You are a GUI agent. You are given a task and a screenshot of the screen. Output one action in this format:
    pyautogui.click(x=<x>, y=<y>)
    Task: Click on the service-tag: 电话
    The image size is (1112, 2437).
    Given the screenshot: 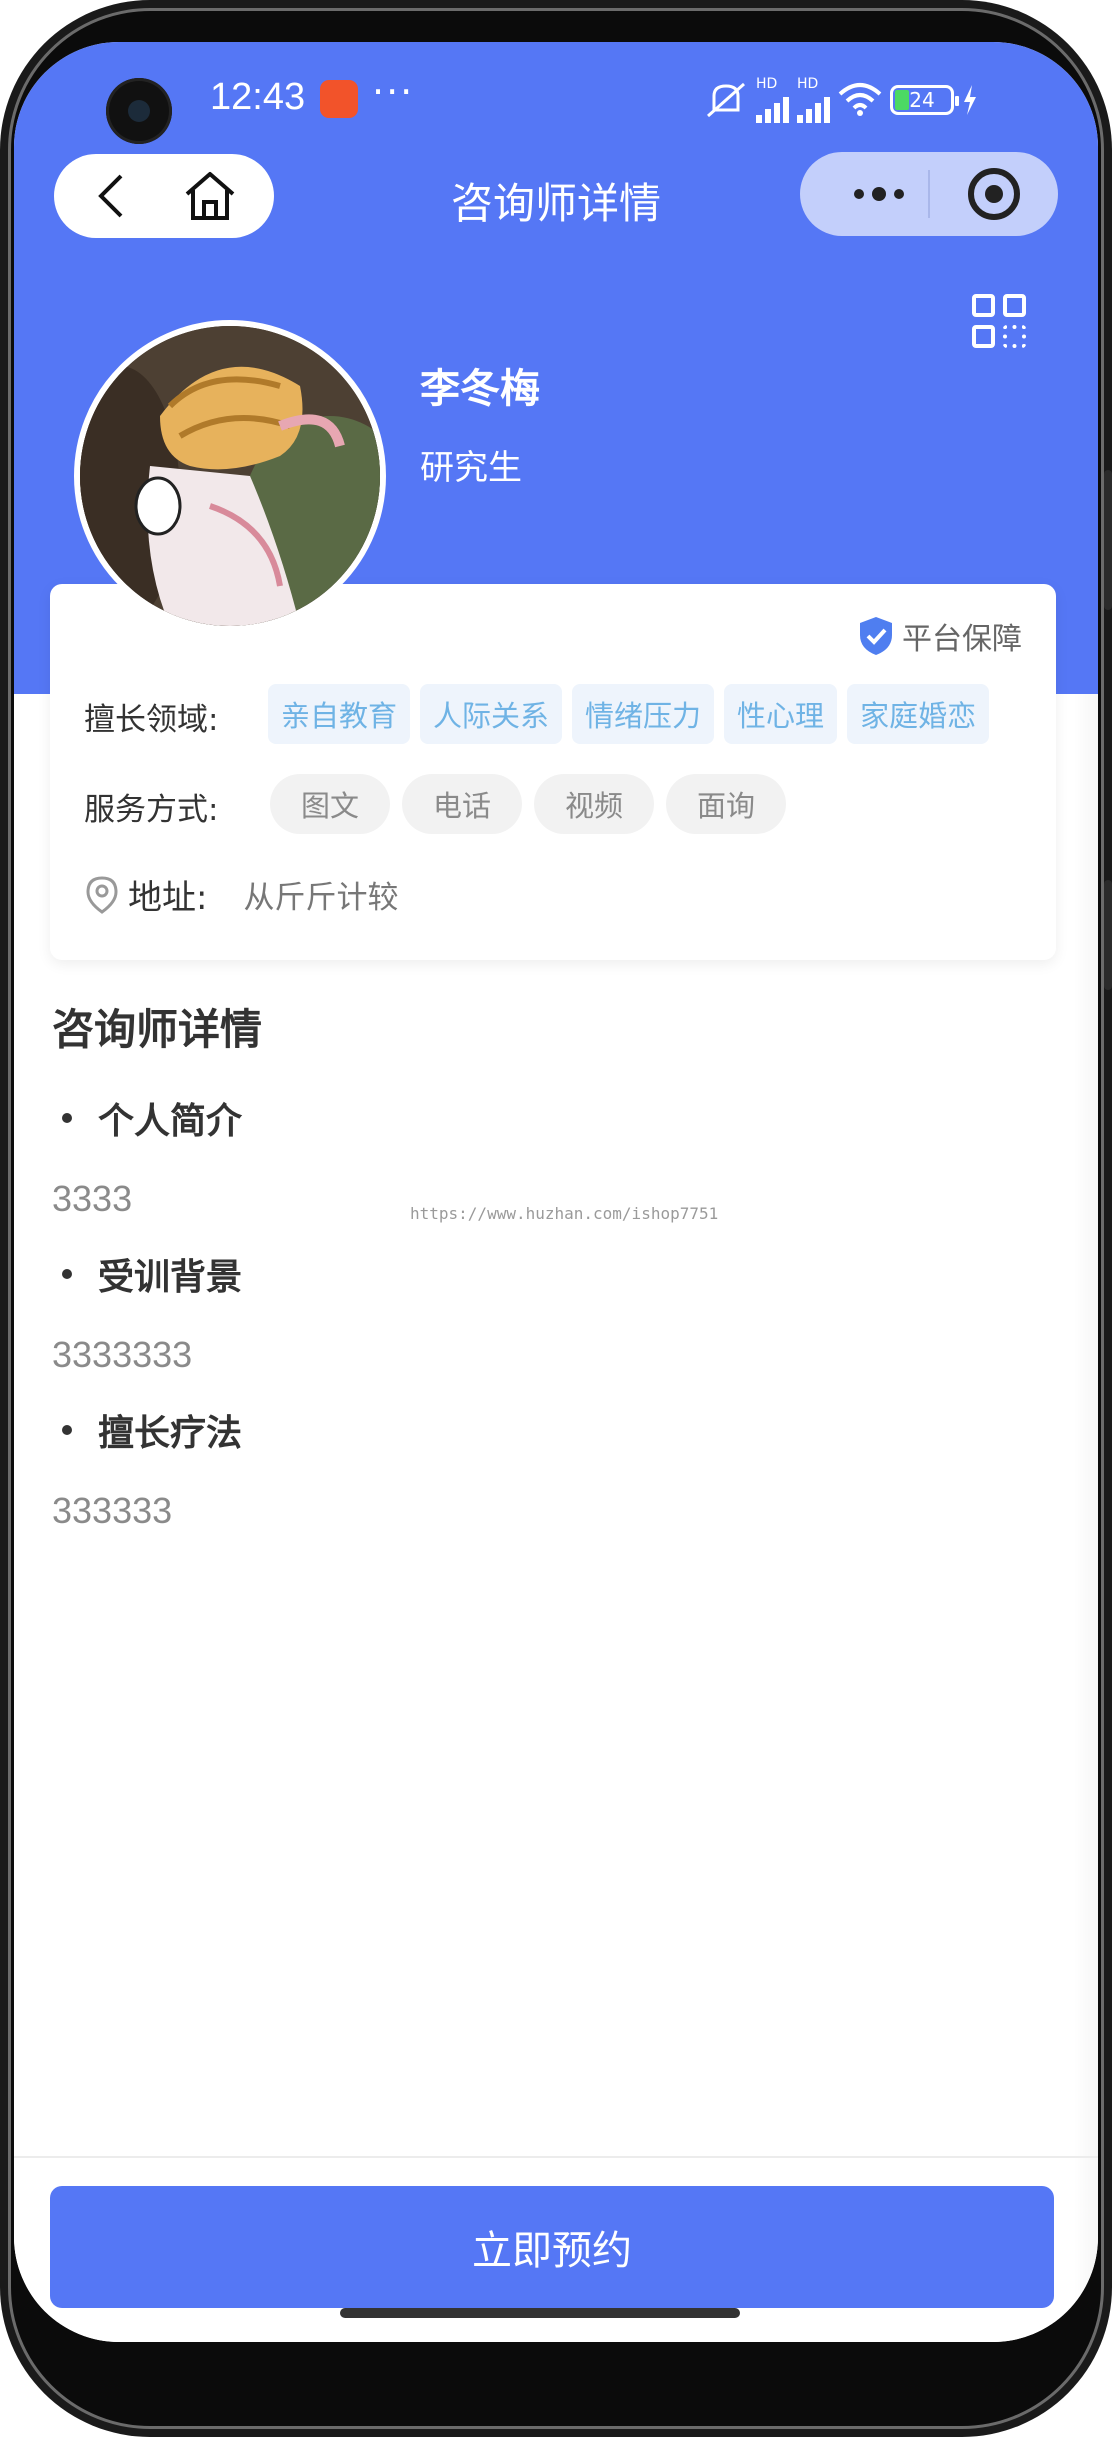 What is the action you would take?
    pyautogui.click(x=462, y=804)
    